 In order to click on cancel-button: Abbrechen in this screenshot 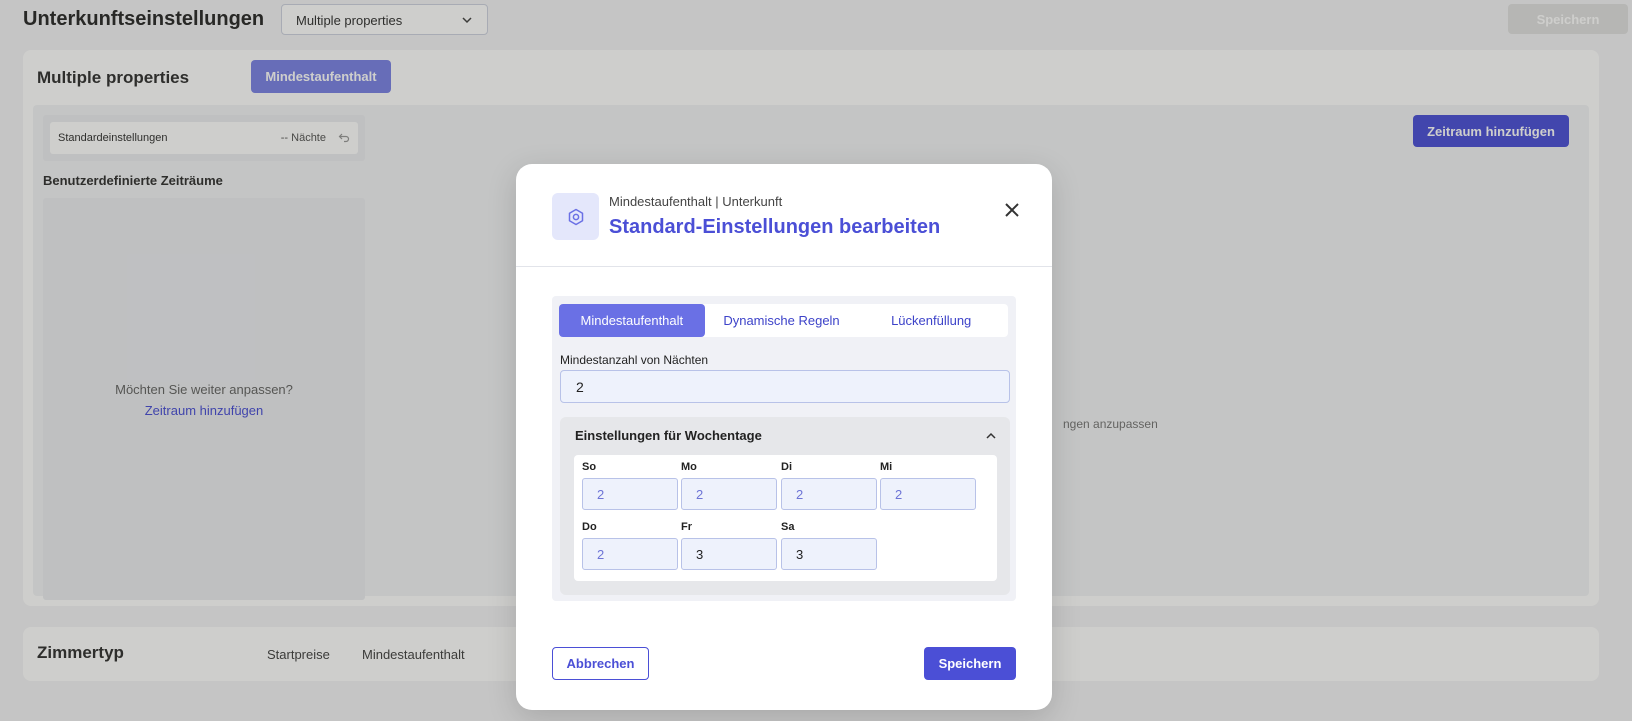, I will do `click(600, 663)`.